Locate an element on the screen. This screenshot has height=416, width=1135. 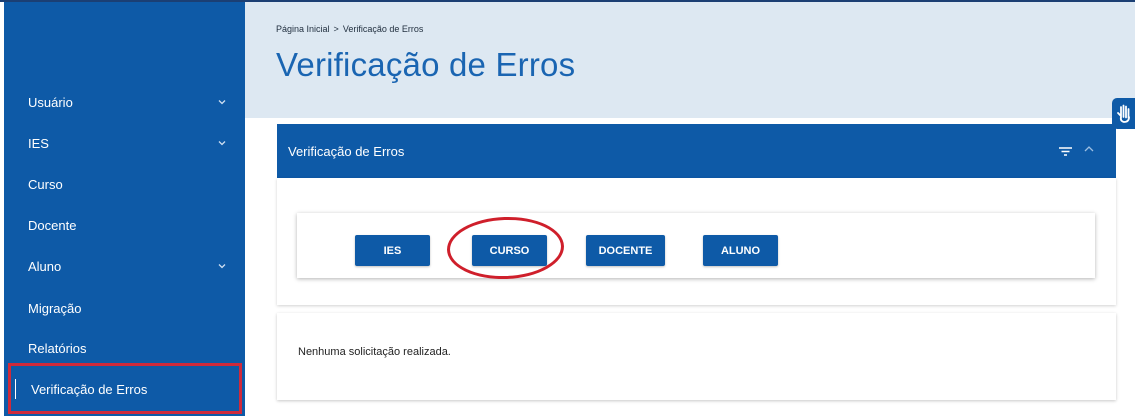
panel-header: Verificação de Erros is located at coordinates (696, 151).